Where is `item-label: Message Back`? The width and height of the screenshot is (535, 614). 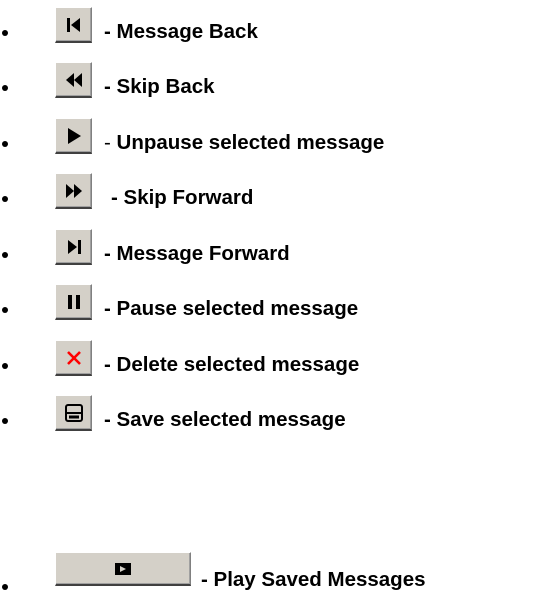
item-label: Message Back is located at coordinates (187, 31).